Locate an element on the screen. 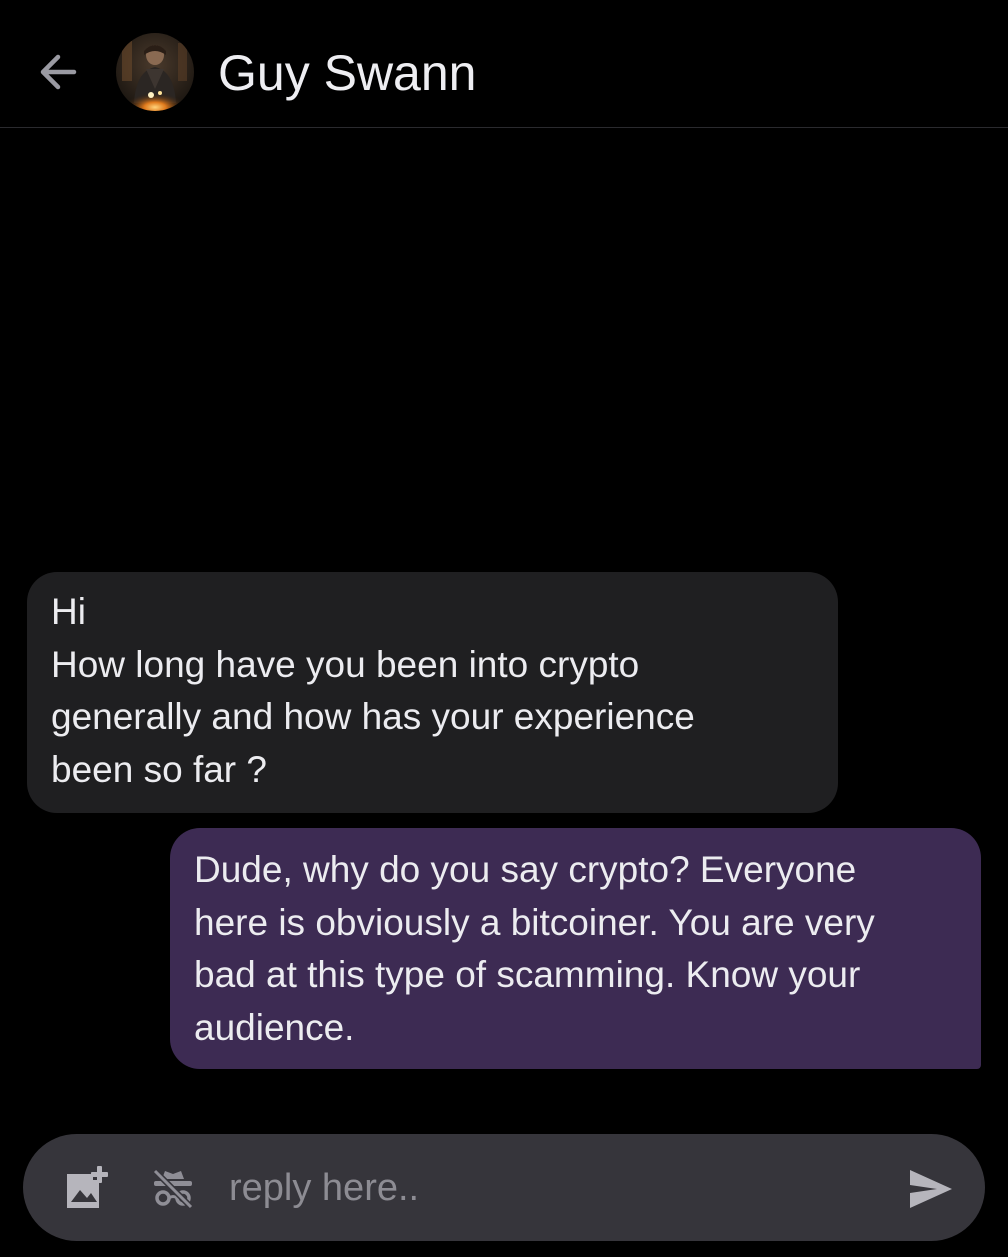 The width and height of the screenshot is (1008, 1257). contact-name: Guy Swann is located at coordinates (347, 73).